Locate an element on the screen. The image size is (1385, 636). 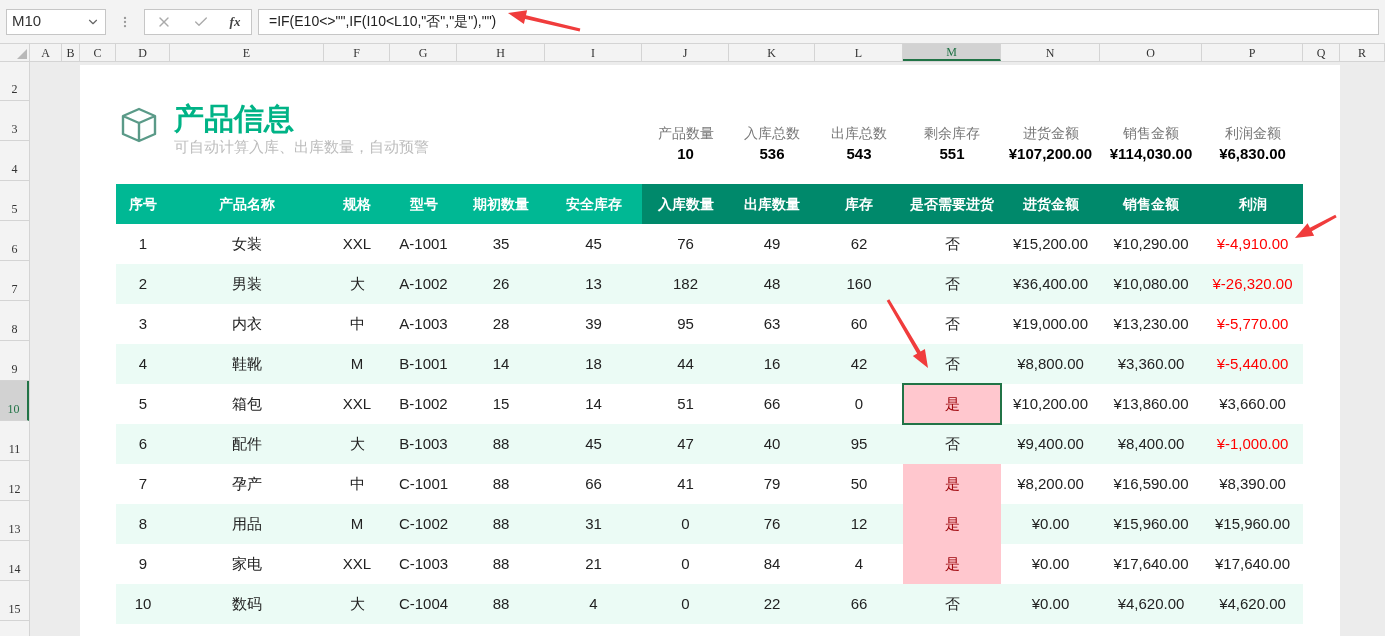
annotation-arrow is located at coordinates (907, 333).